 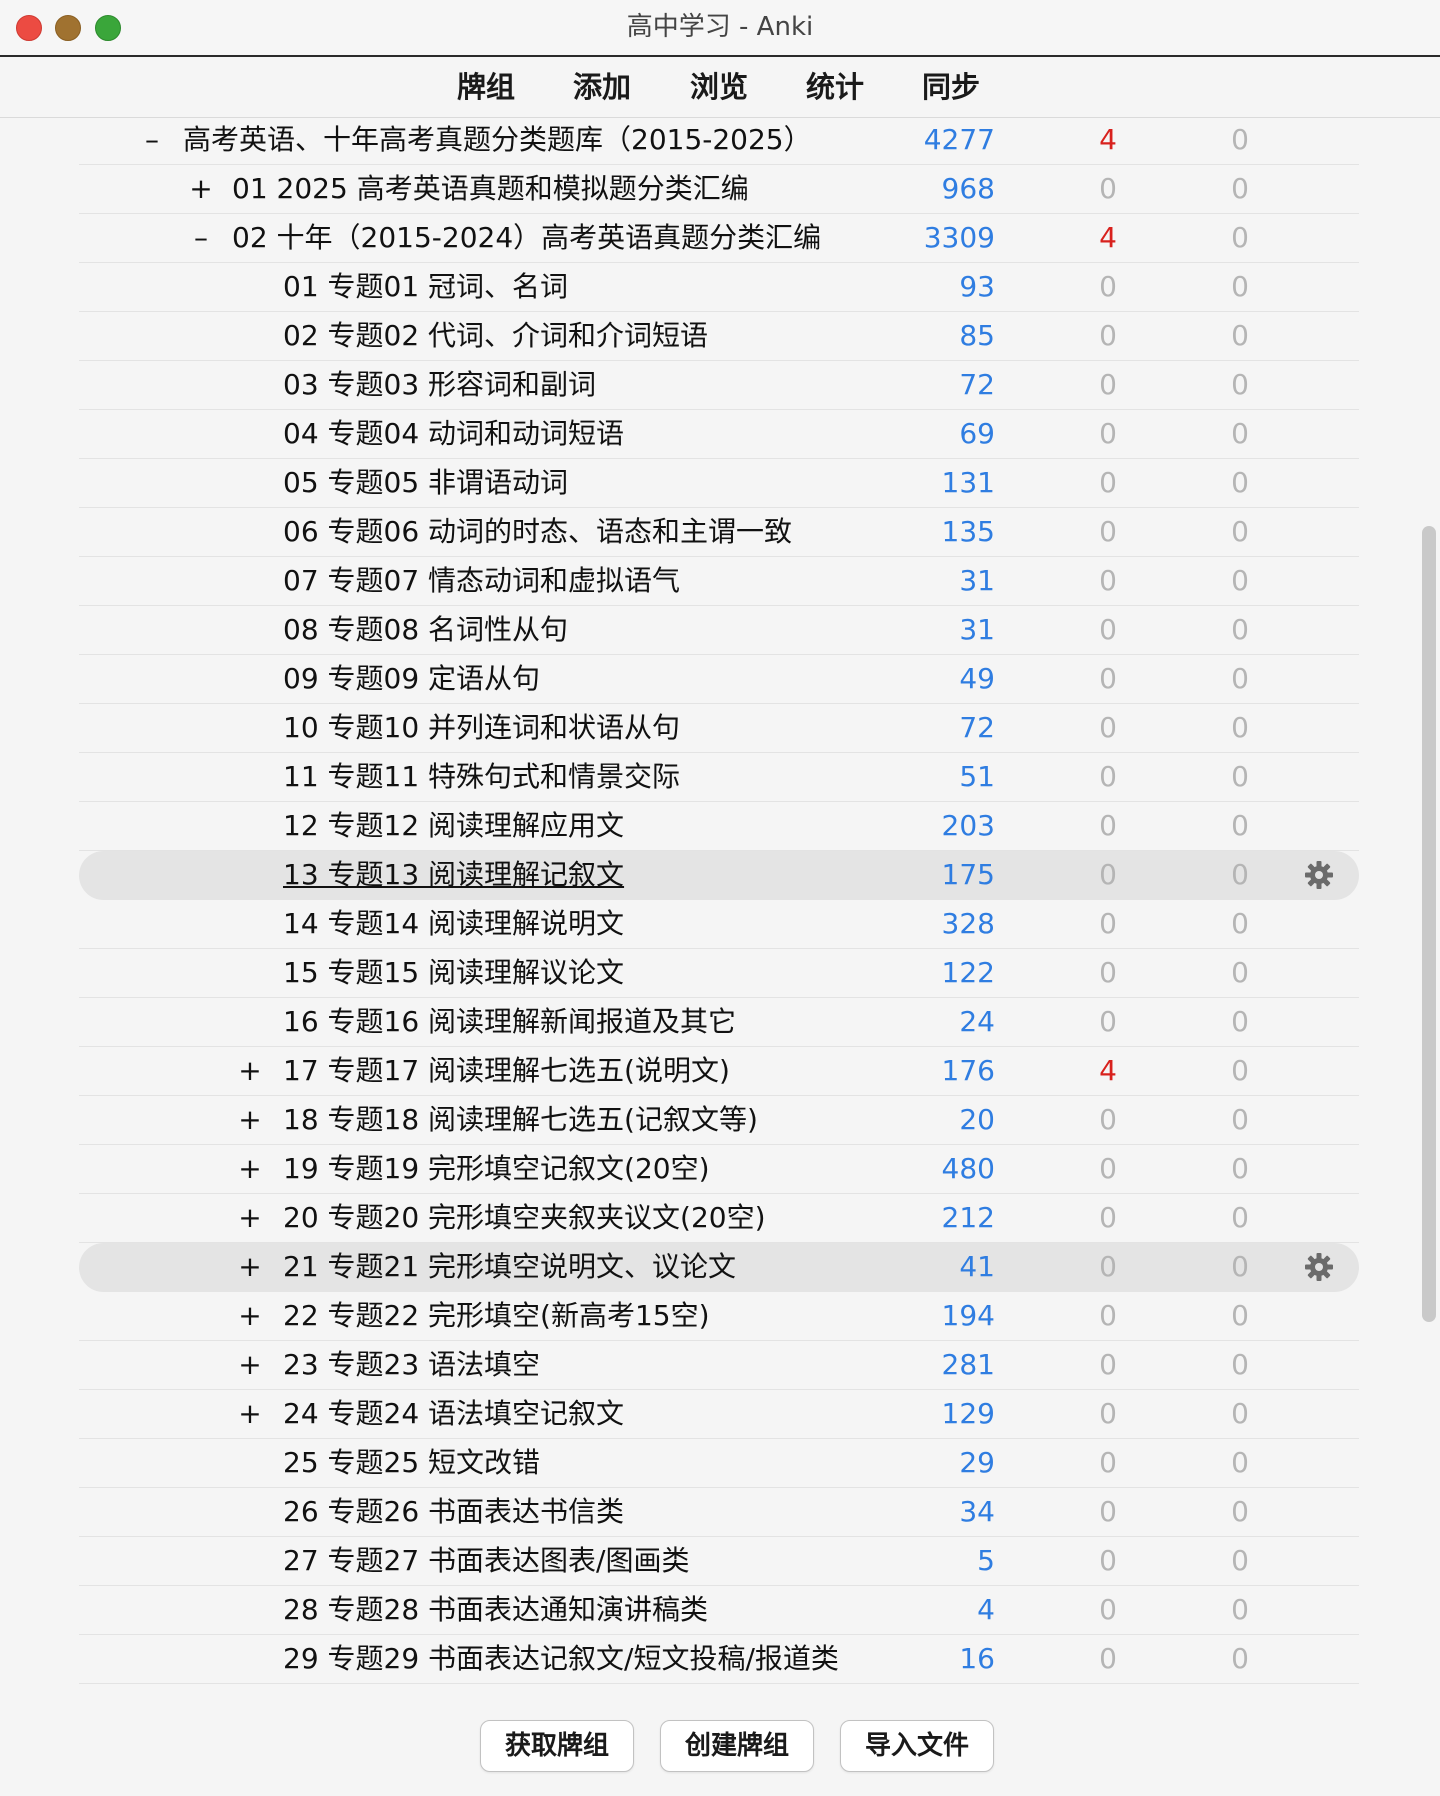 What do you see at coordinates (506, 1071) in the screenshot?
I see `deck-name: 17 专题17 阅读理解七选五(说明文)` at bounding box center [506, 1071].